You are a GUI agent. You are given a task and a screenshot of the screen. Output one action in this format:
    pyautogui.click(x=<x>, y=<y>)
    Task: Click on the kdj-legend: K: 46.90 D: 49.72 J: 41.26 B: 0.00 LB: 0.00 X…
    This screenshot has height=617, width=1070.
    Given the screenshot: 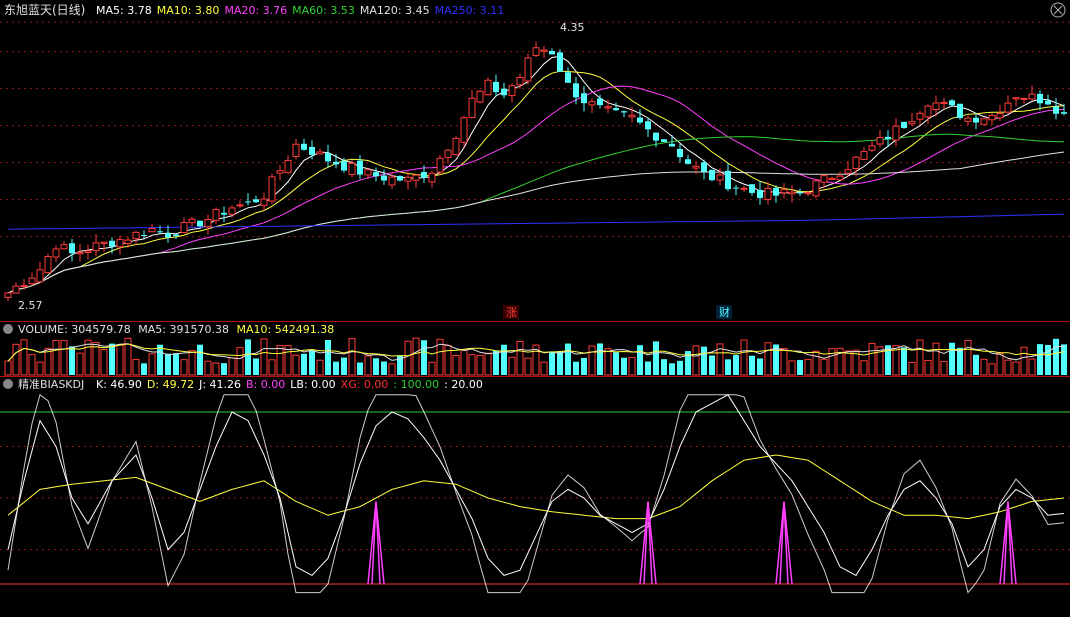 What is the action you would take?
    pyautogui.click(x=289, y=384)
    